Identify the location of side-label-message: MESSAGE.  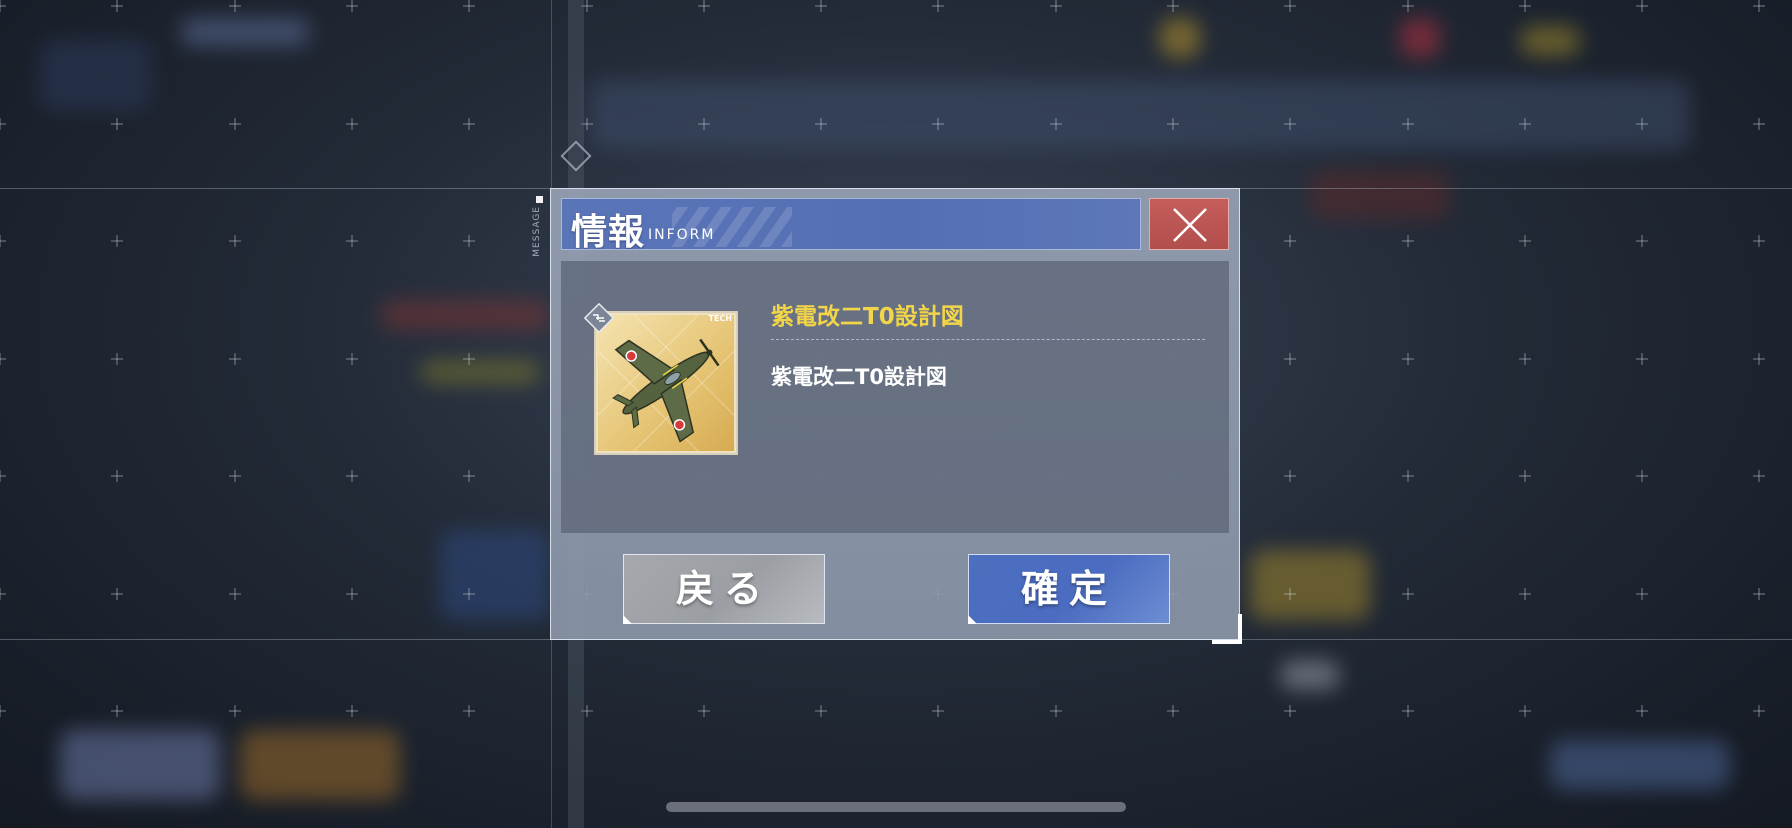
(537, 231).